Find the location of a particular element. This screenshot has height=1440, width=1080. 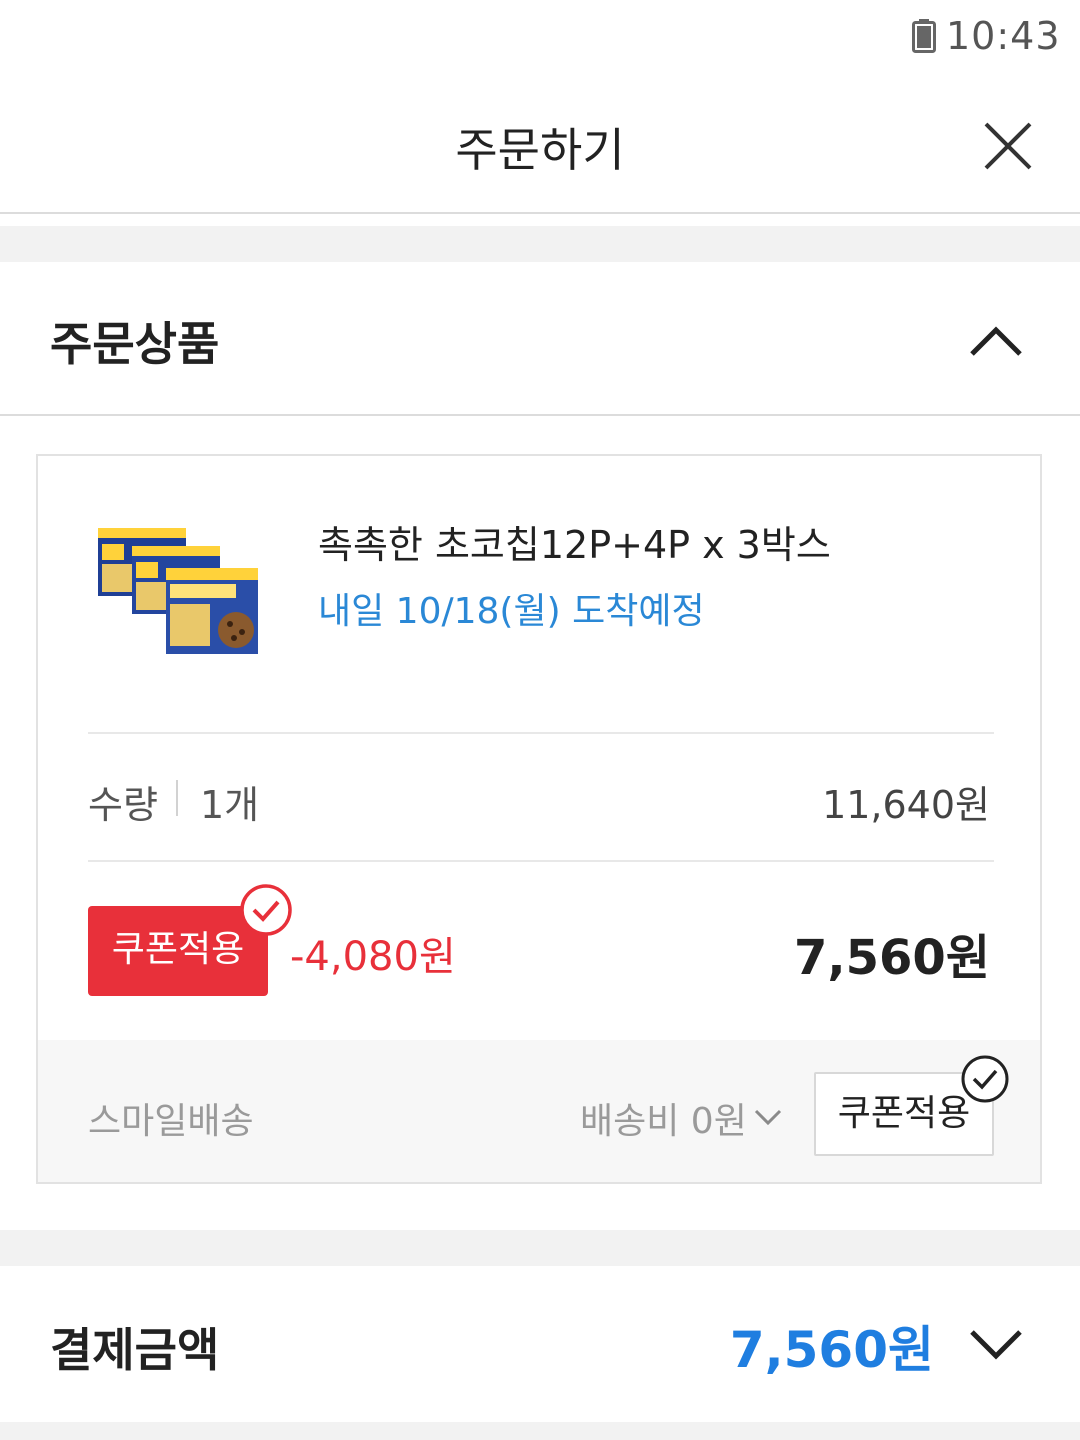

chevron-up-icon is located at coordinates (996, 340).